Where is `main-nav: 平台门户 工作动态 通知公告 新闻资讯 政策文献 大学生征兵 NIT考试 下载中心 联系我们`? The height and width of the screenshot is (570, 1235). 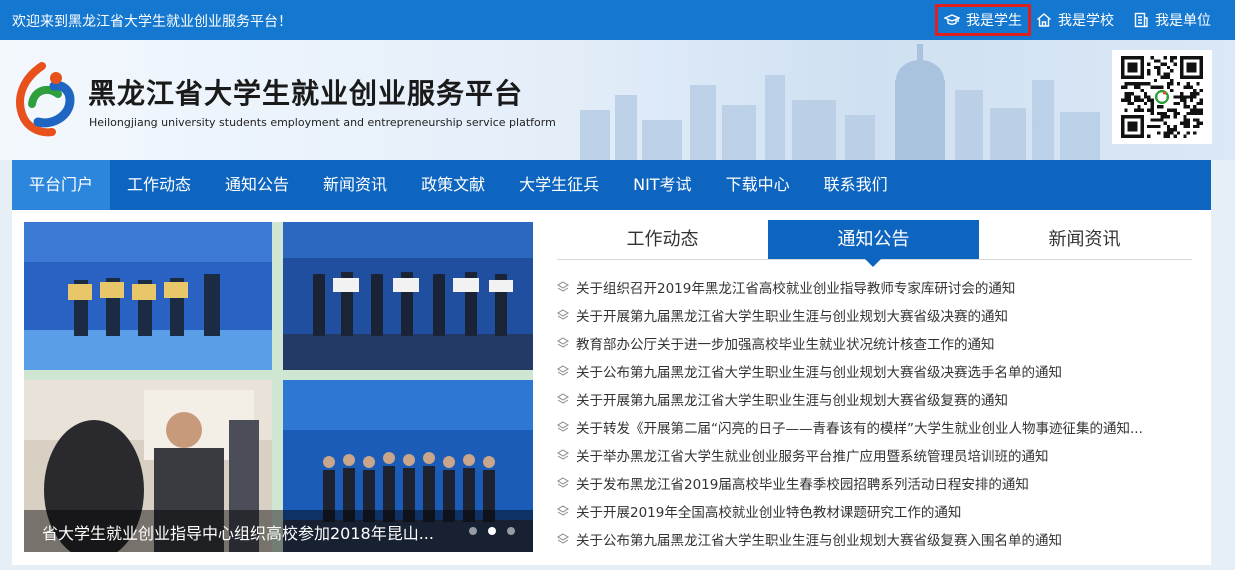 main-nav: 平台门户 工作动态 通知公告 新闻资讯 政策文献 大学生征兵 NIT考试 下载中心 联系我们 is located at coordinates (611, 185).